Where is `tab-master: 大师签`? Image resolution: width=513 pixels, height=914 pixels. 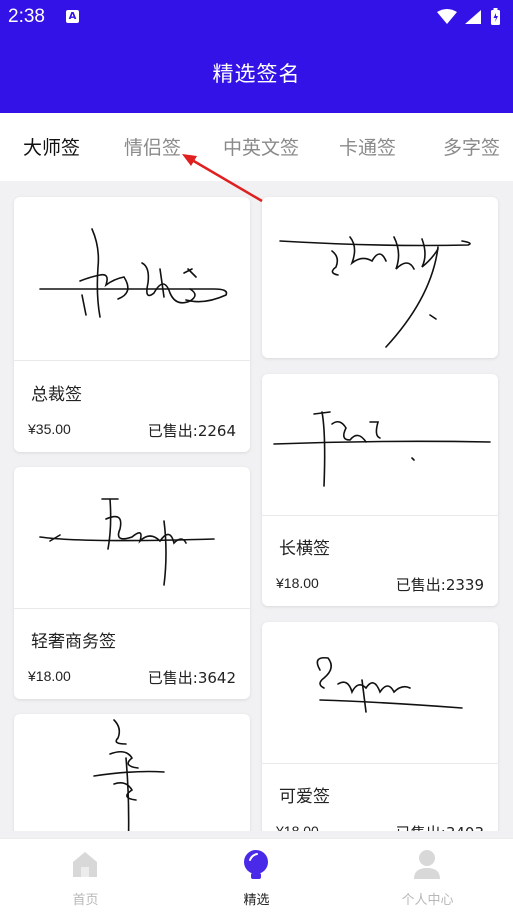 tab-master: 大师签 is located at coordinates (51, 146).